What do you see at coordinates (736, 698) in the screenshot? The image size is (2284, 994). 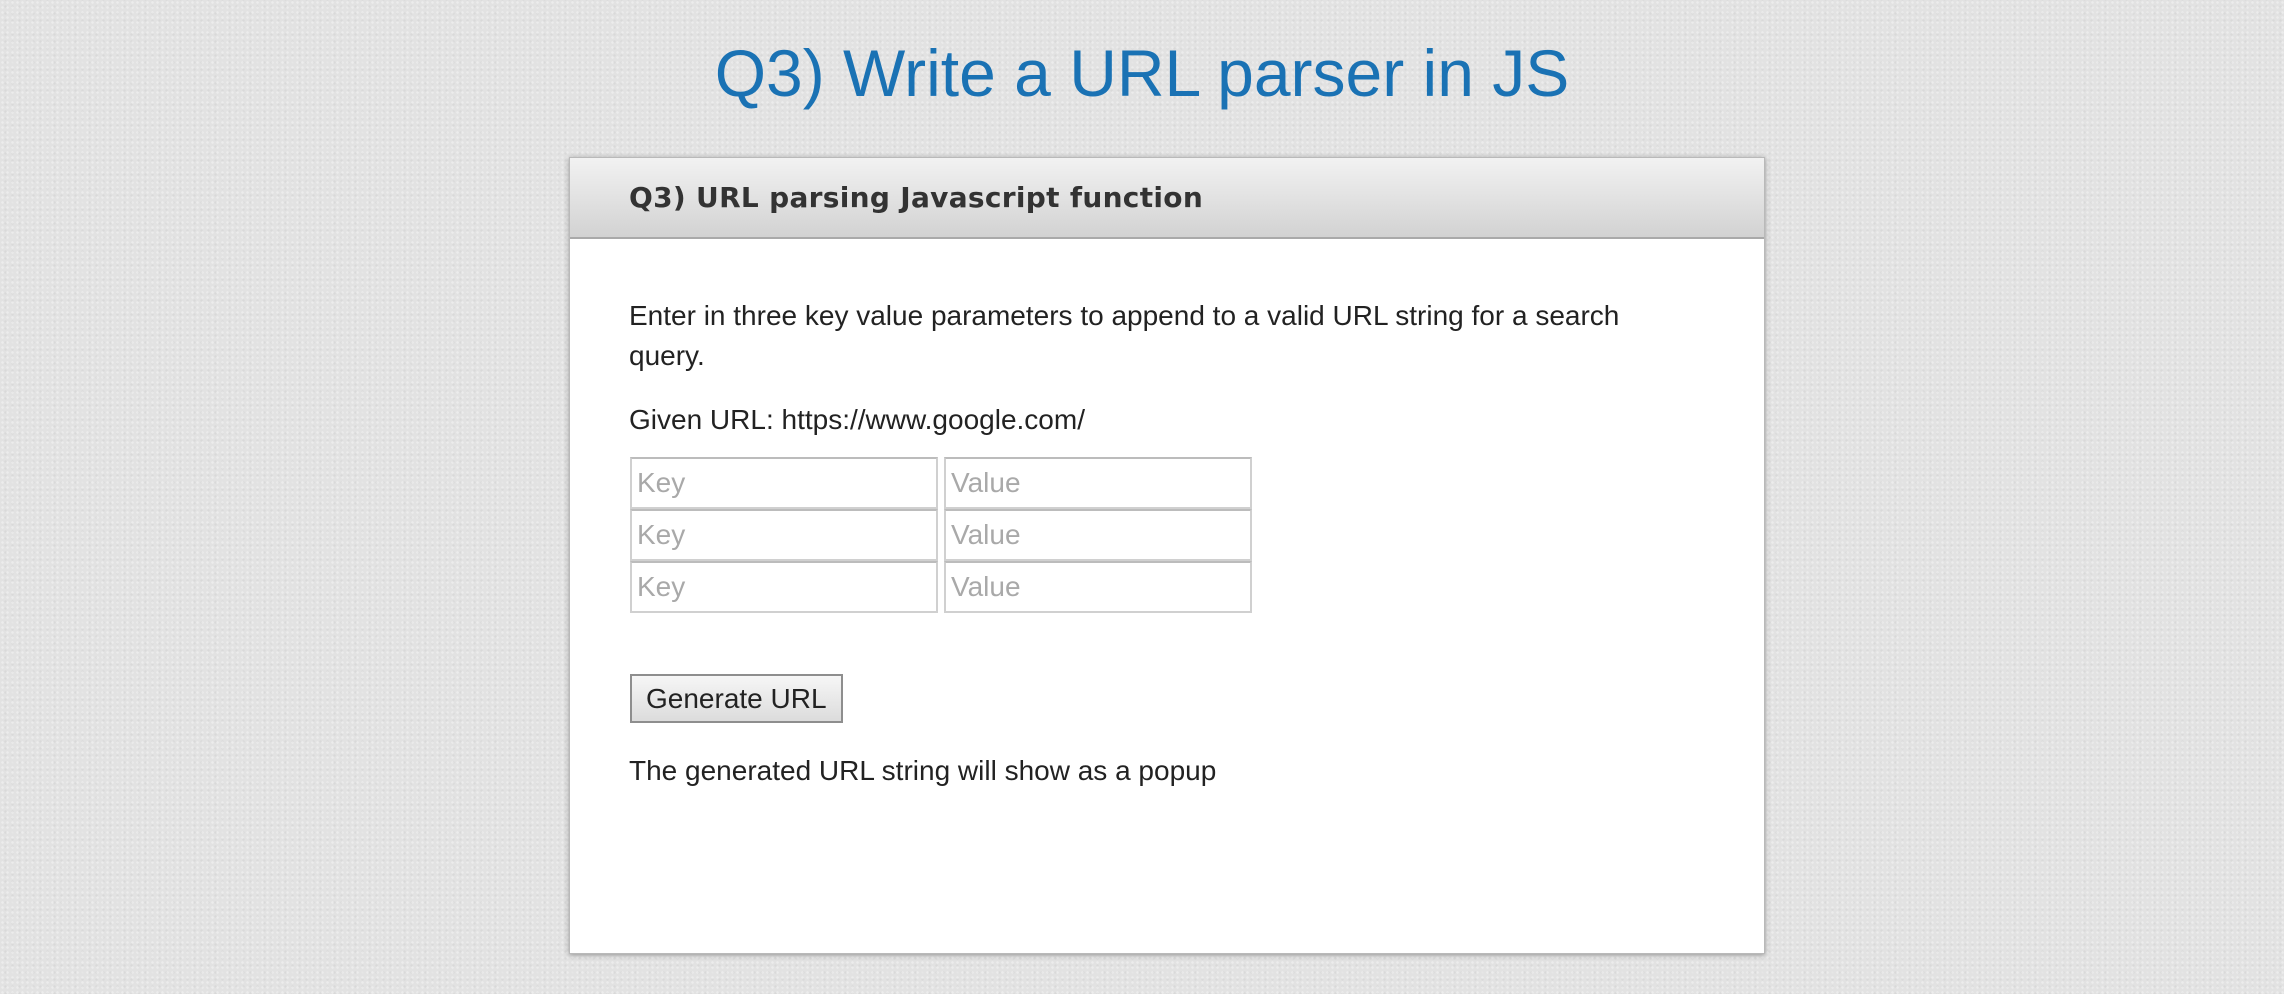 I see `generate-url-button: Generate URL` at bounding box center [736, 698].